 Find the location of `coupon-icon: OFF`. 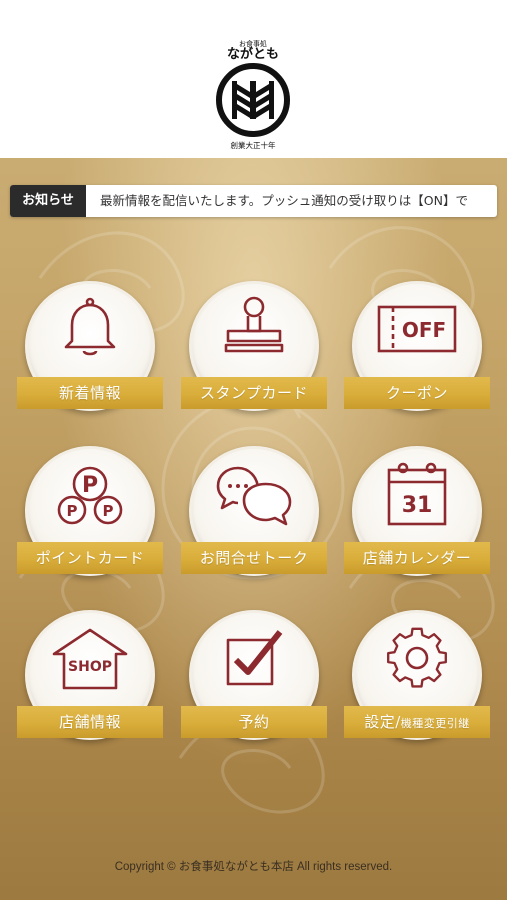

coupon-icon: OFF is located at coordinates (417, 330).